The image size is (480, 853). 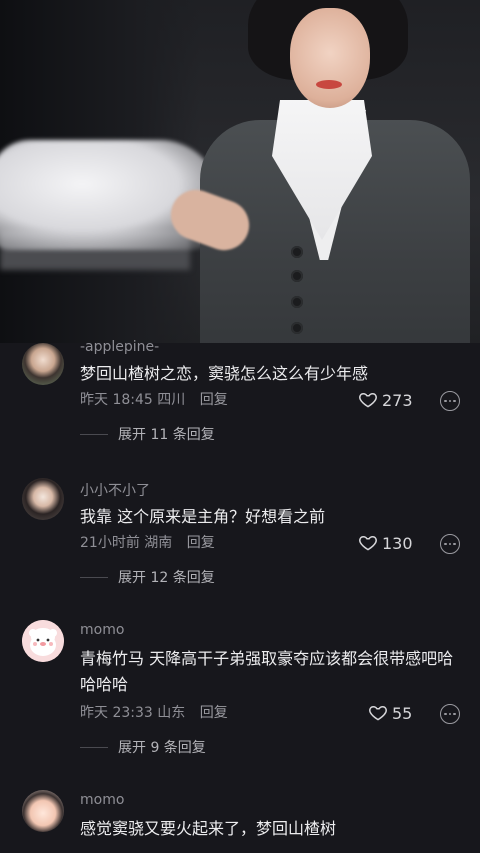 What do you see at coordinates (119, 347) in the screenshot?
I see `comment-username: -applepine-` at bounding box center [119, 347].